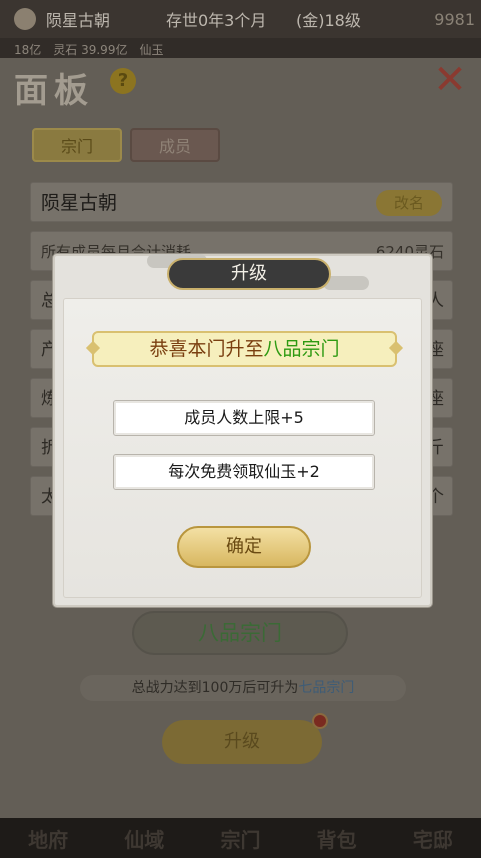  What do you see at coordinates (206, 349) in the screenshot?
I see `congrats-text: 恭喜本门升至` at bounding box center [206, 349].